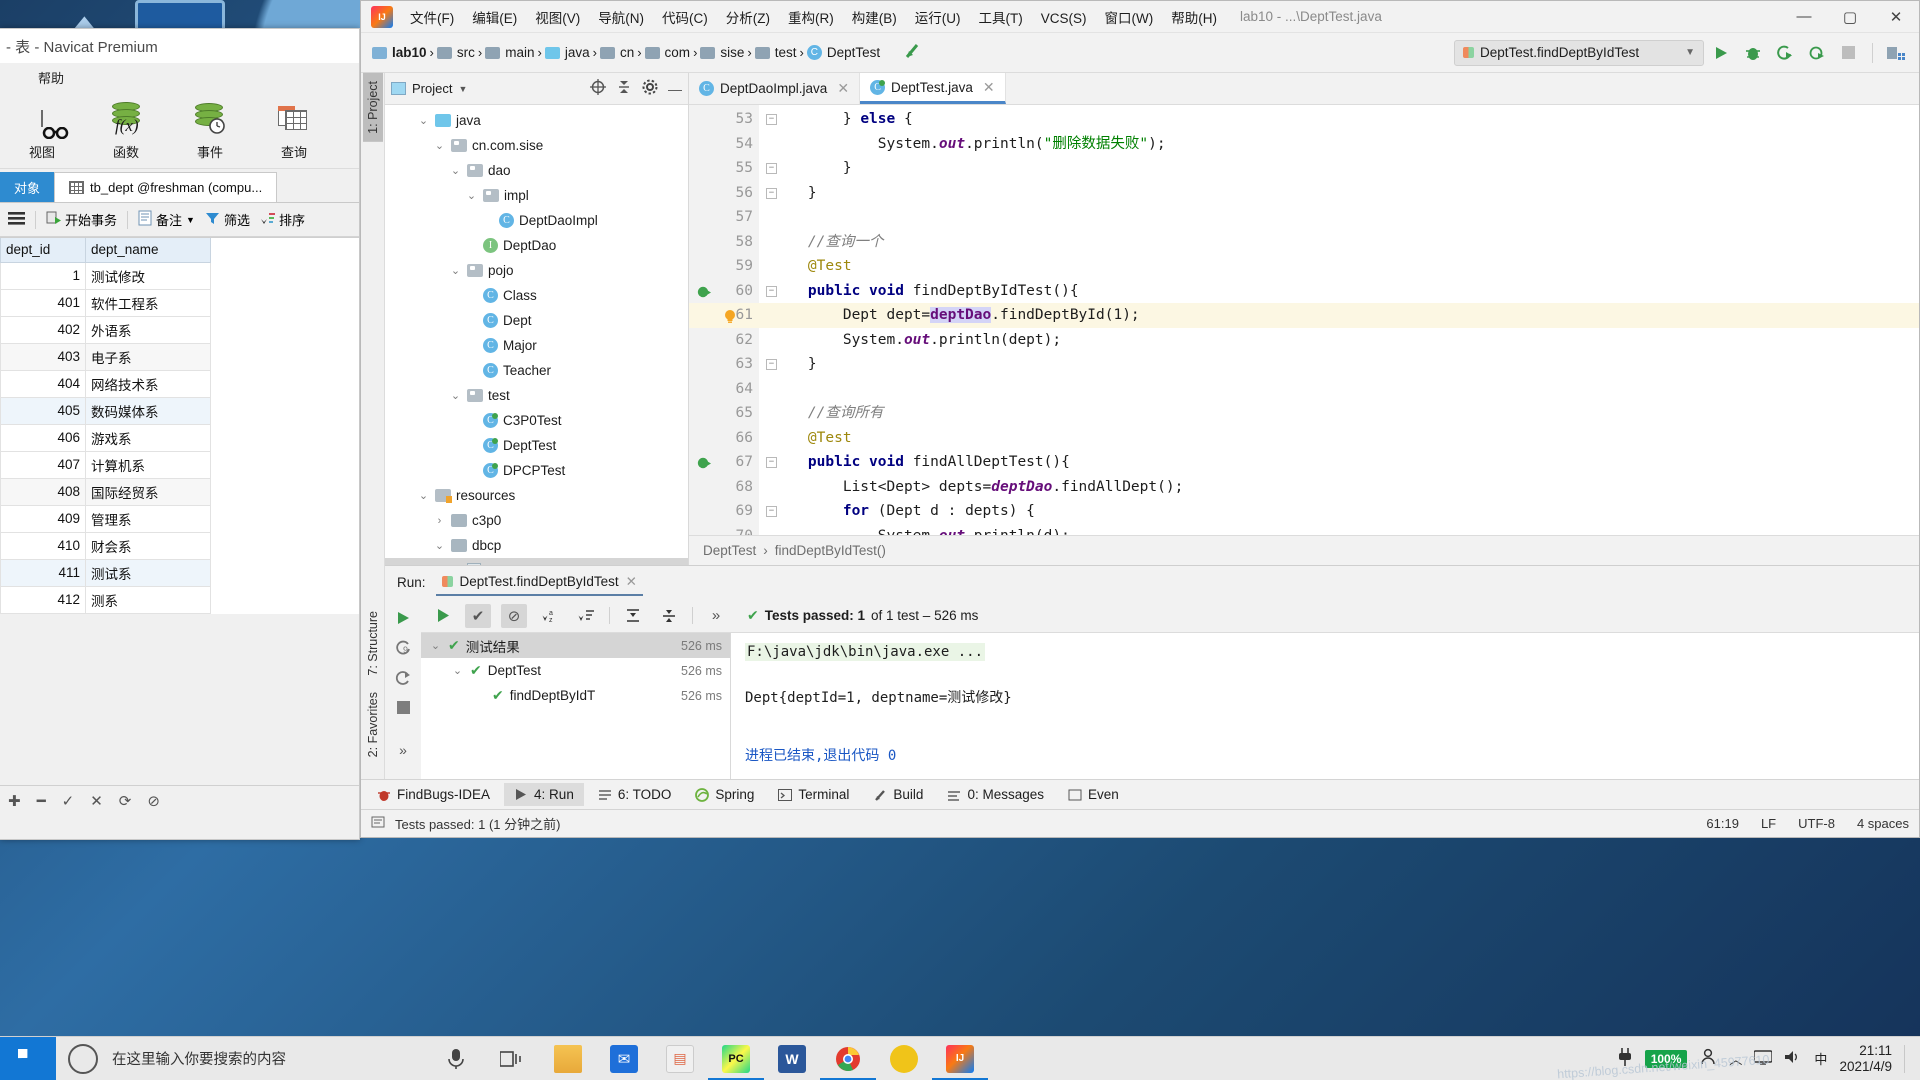  What do you see at coordinates (43, 437) in the screenshot?
I see `cell-dept-id: 406` at bounding box center [43, 437].